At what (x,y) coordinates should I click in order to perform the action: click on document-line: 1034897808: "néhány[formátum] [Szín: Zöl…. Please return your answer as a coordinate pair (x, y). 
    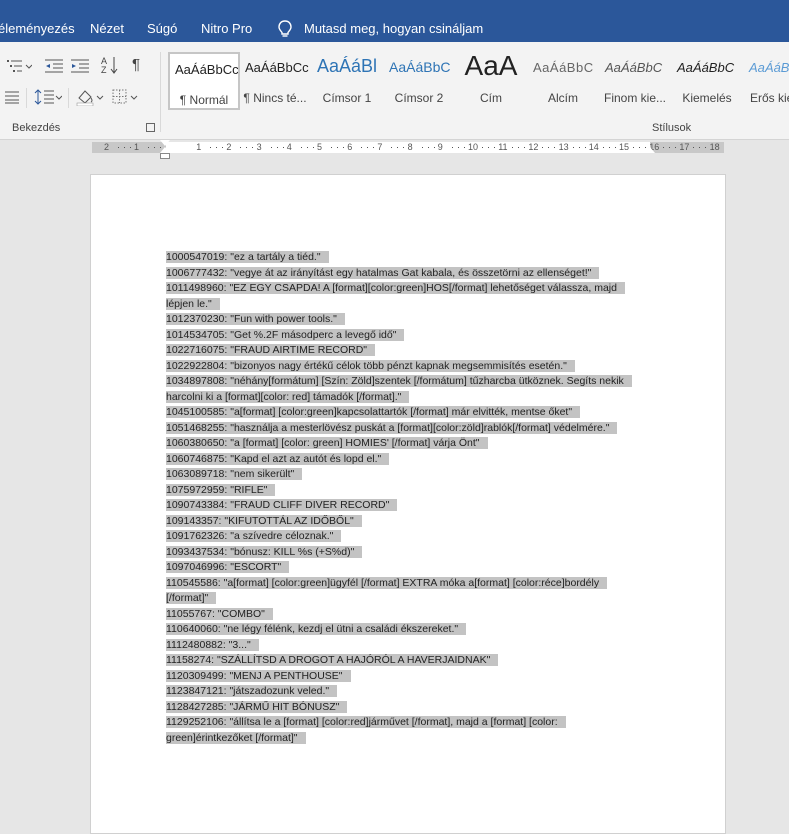
    Looking at the image, I should click on (411, 382).